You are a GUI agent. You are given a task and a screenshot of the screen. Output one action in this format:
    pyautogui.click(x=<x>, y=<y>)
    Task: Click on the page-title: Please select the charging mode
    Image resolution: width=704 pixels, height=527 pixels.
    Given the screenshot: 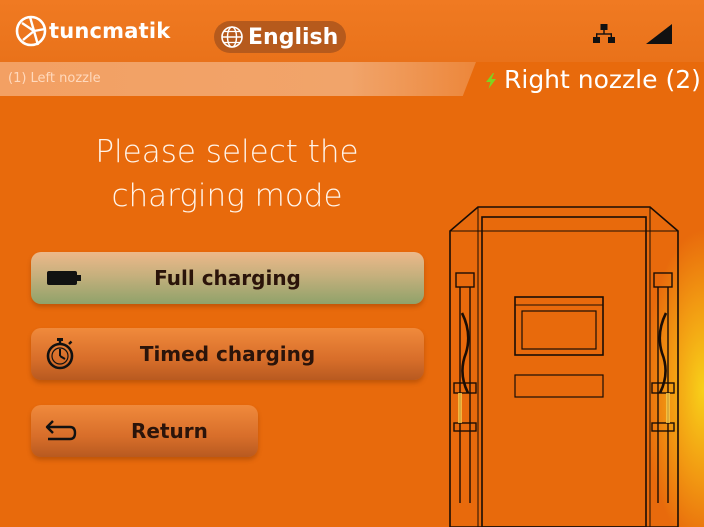 What is the action you would take?
    pyautogui.click(x=227, y=174)
    